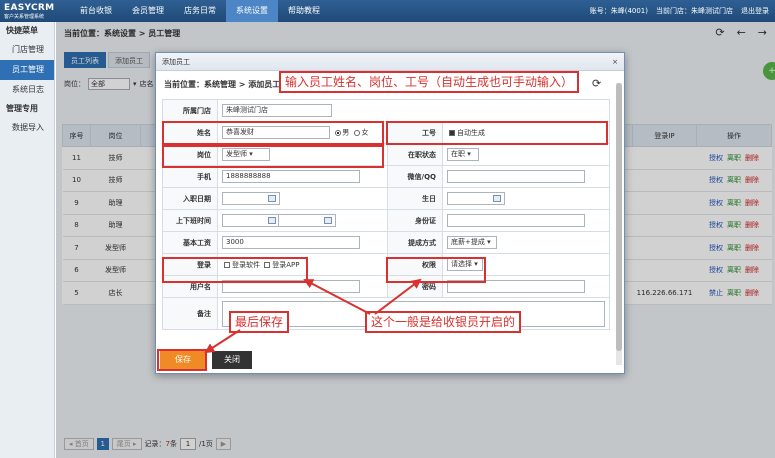 Image resolution: width=775 pixels, height=458 pixels. Describe the element at coordinates (222, 341) in the screenshot. I see `arrow-to-save` at that location.